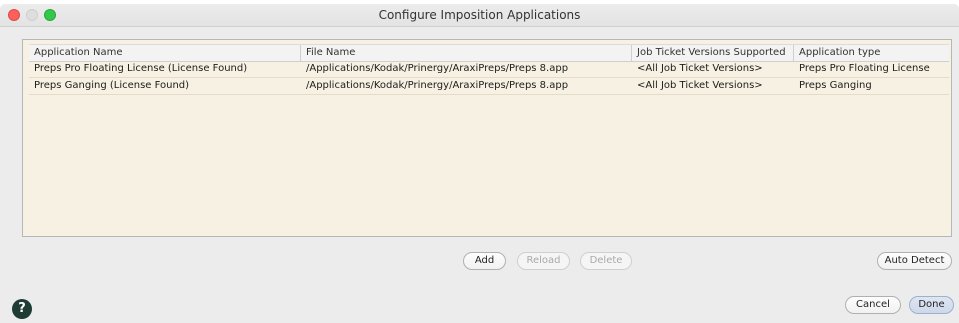  I want to click on cancel-button: Cancel, so click(873, 305).